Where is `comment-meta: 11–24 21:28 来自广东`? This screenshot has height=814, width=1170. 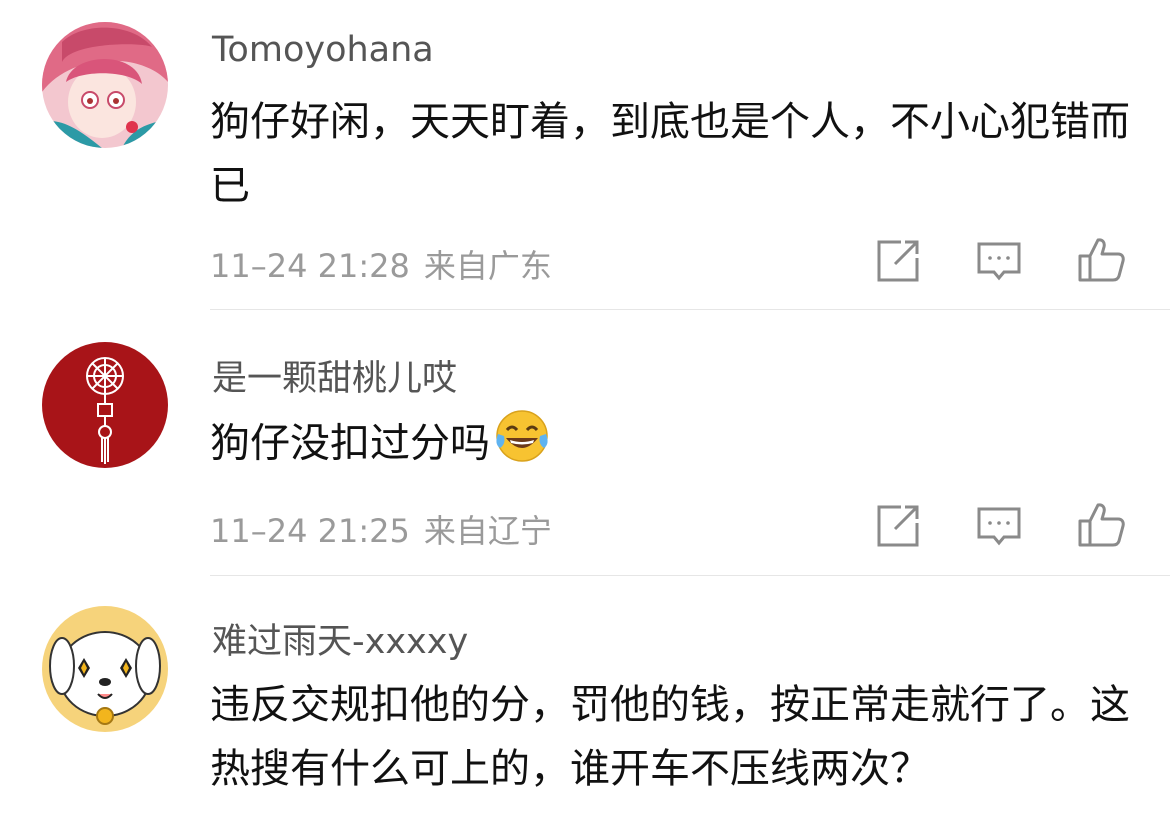
comment-meta: 11–24 21:28 来自广东 is located at coordinates (381, 264).